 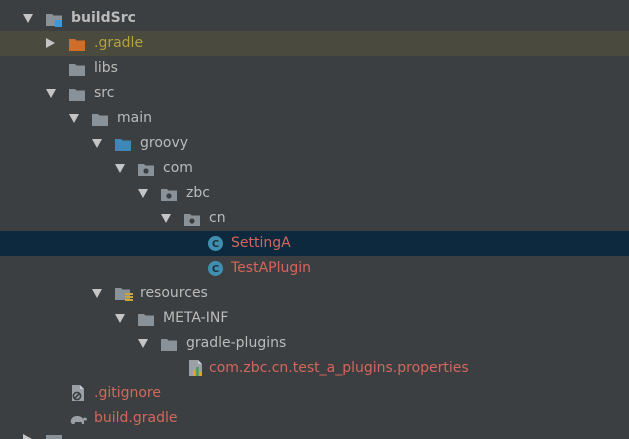 I want to click on tree-row-libs: libs, so click(x=314, y=68).